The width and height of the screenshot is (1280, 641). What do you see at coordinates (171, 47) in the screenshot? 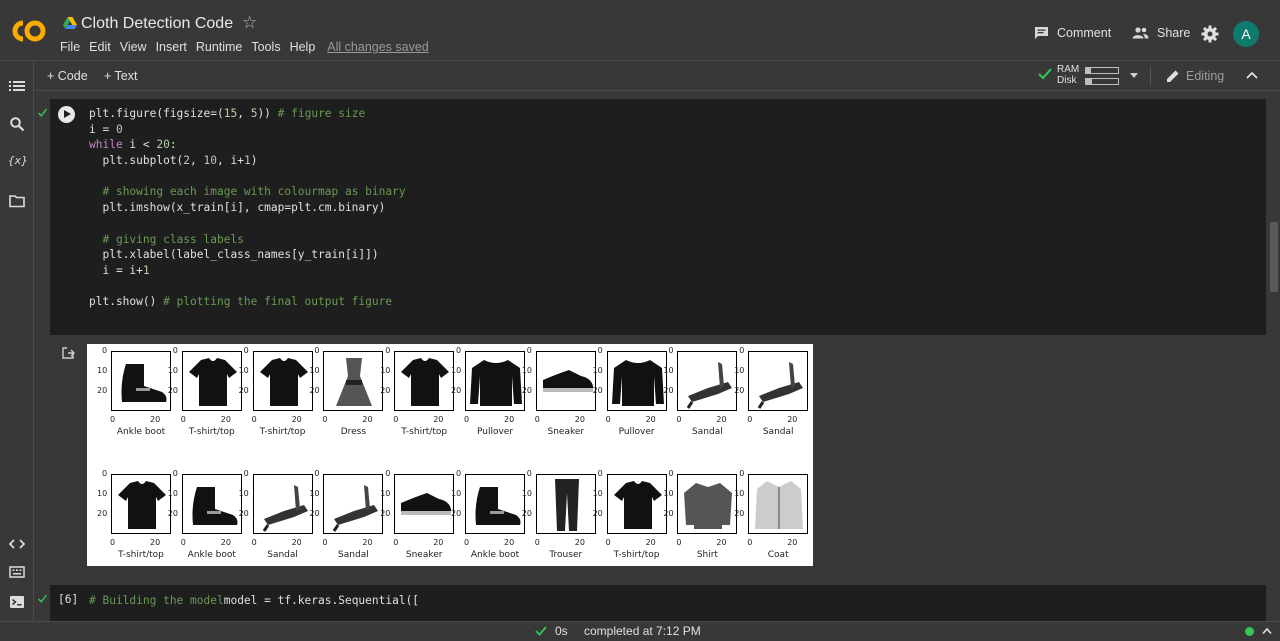
I see `menu-insert: Insert` at bounding box center [171, 47].